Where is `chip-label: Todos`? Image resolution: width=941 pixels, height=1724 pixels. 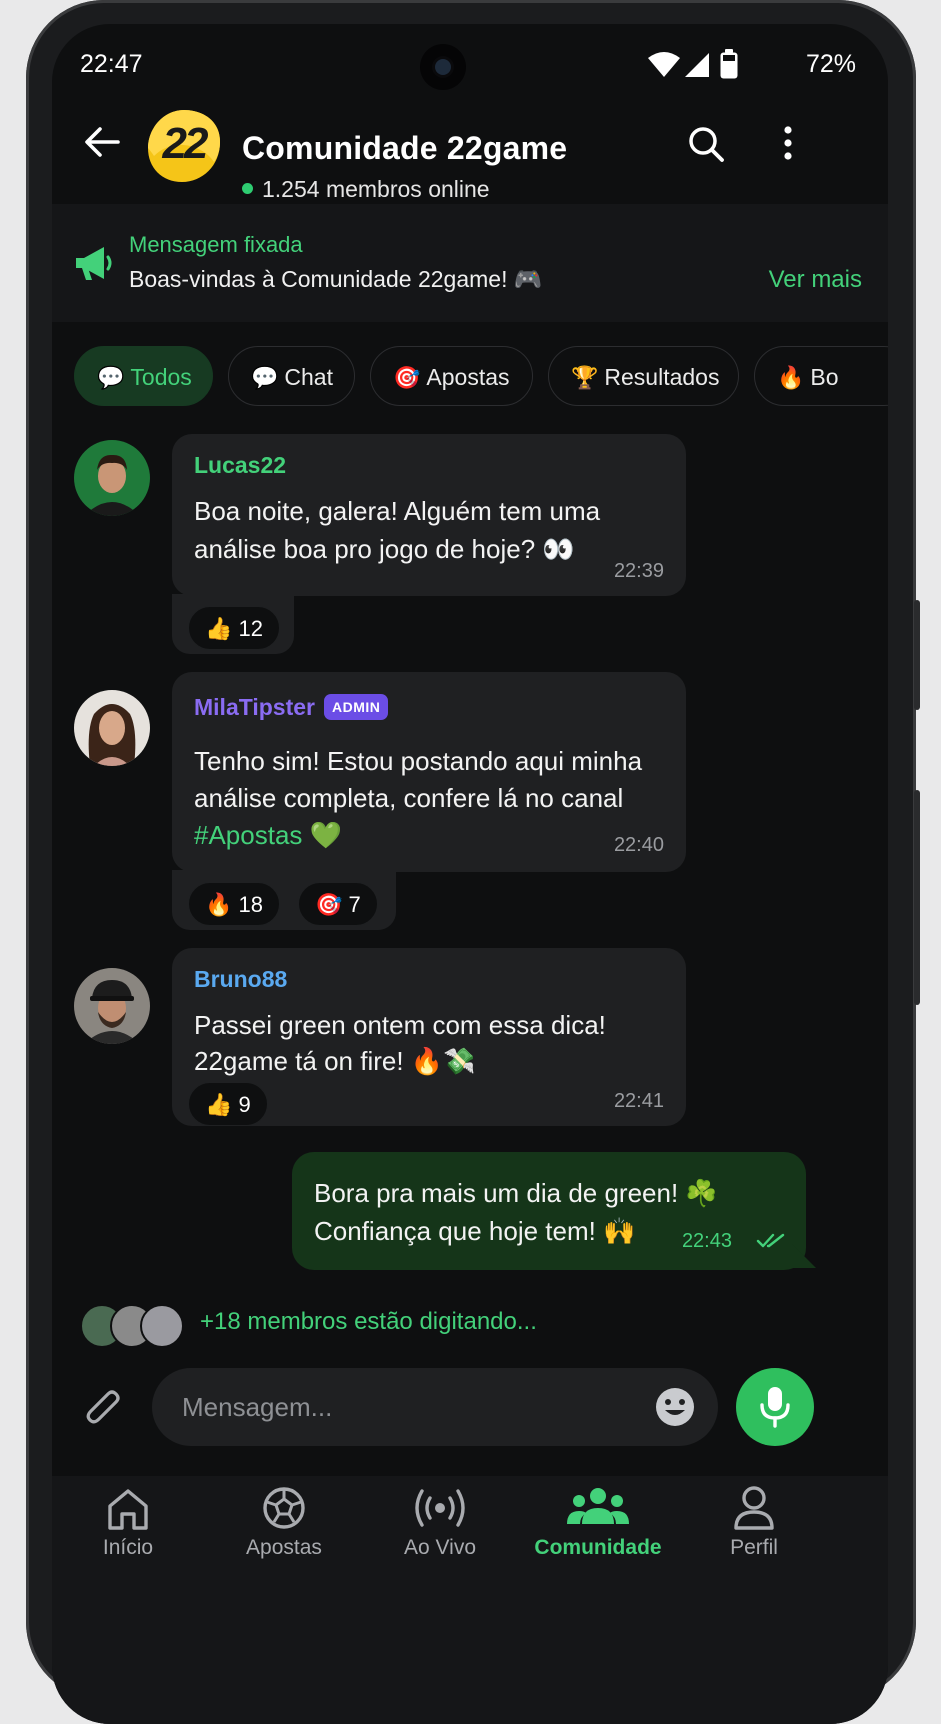
chip-label: Todos is located at coordinates (161, 377).